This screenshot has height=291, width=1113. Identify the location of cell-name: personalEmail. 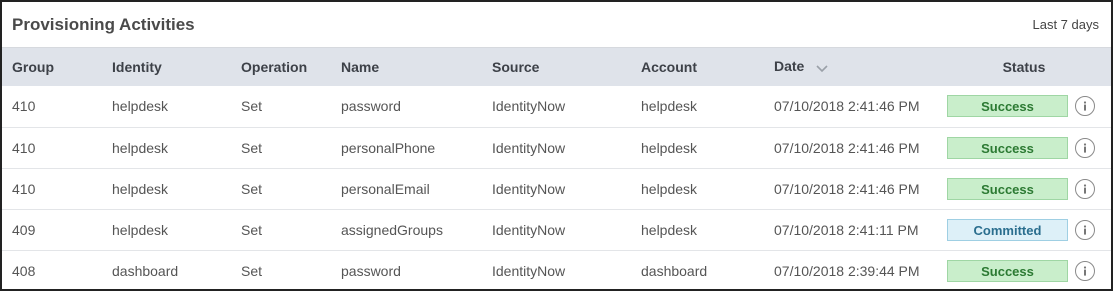
(385, 188).